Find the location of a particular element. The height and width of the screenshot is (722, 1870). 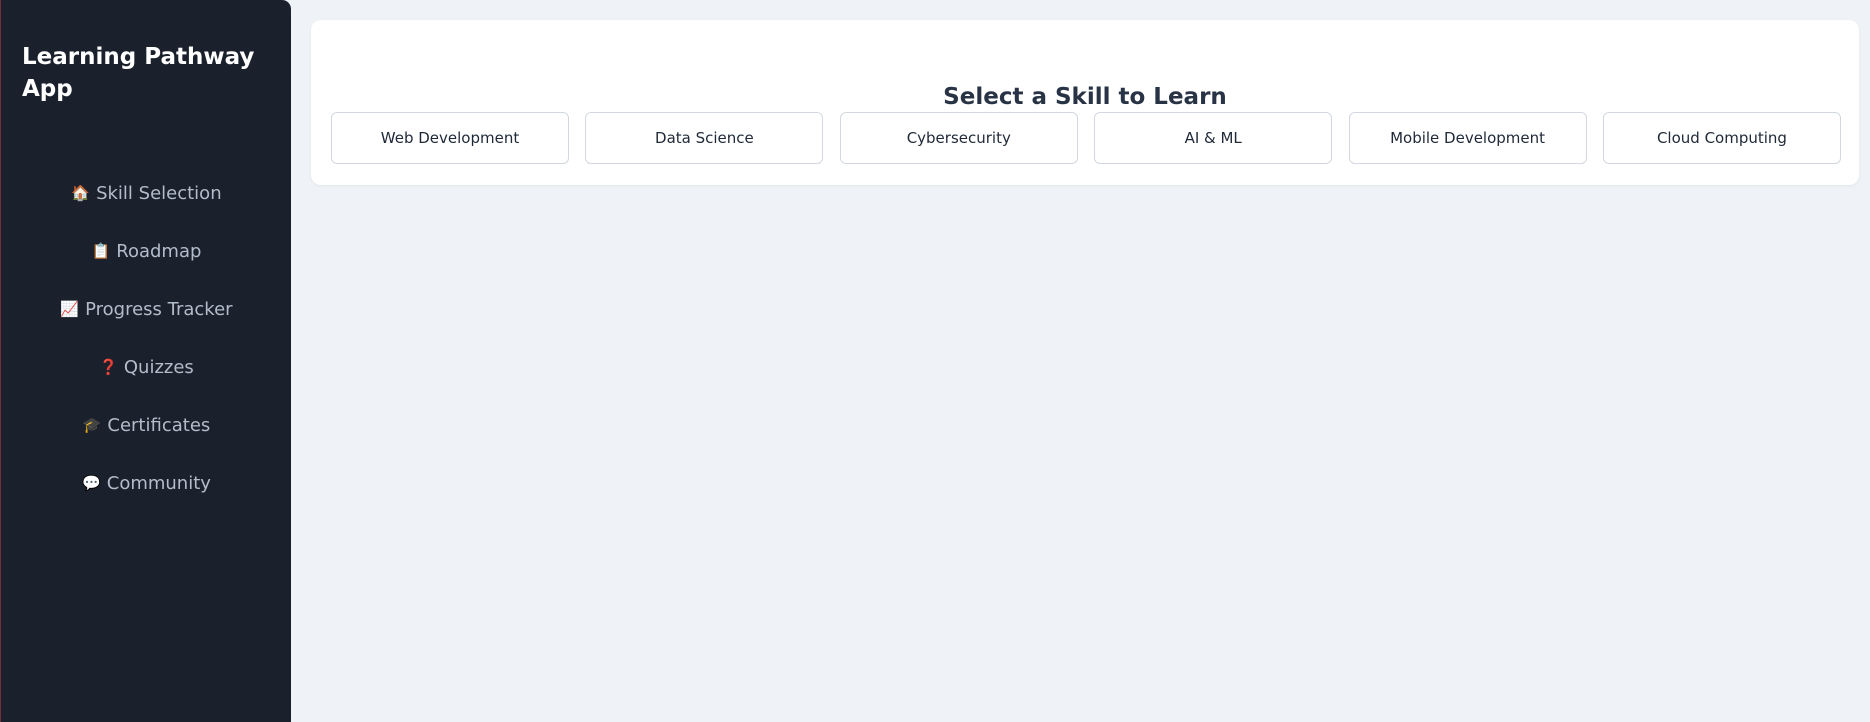

sidebar-item-roadmap: 📋 Roadmap is located at coordinates (146, 251).